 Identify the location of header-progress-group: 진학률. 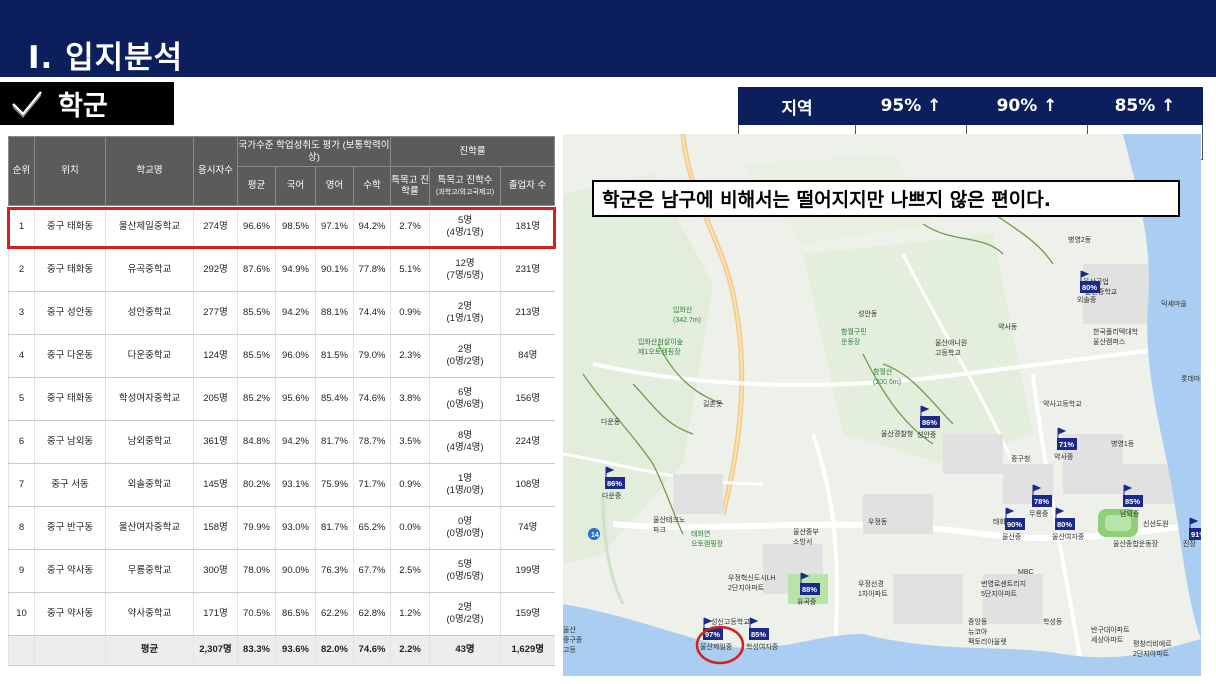
(473, 151).